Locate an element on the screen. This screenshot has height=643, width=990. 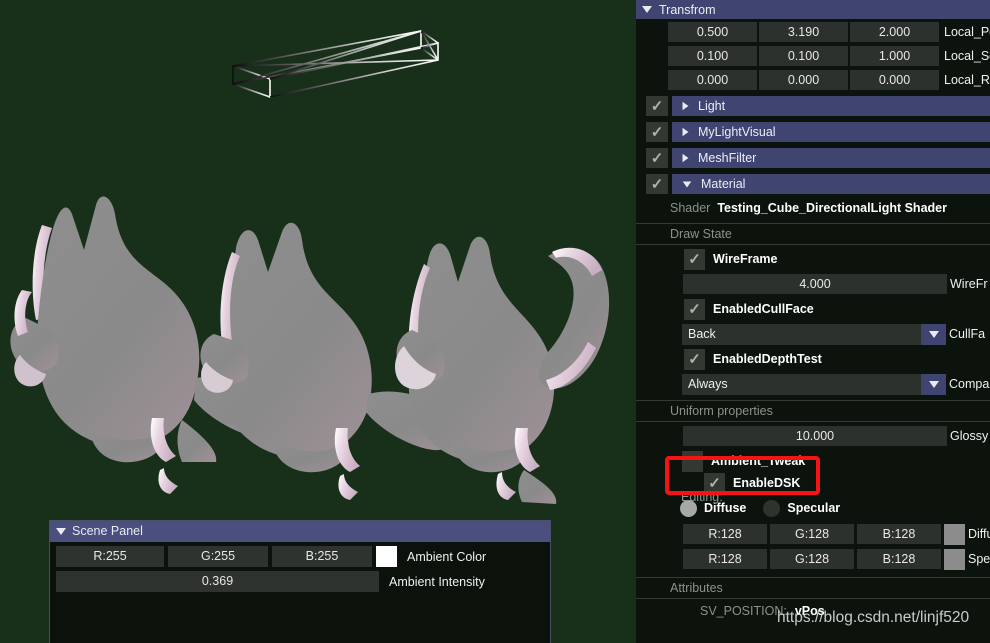
enabled-depthtest-checkbox: ✓ is located at coordinates (694, 359).